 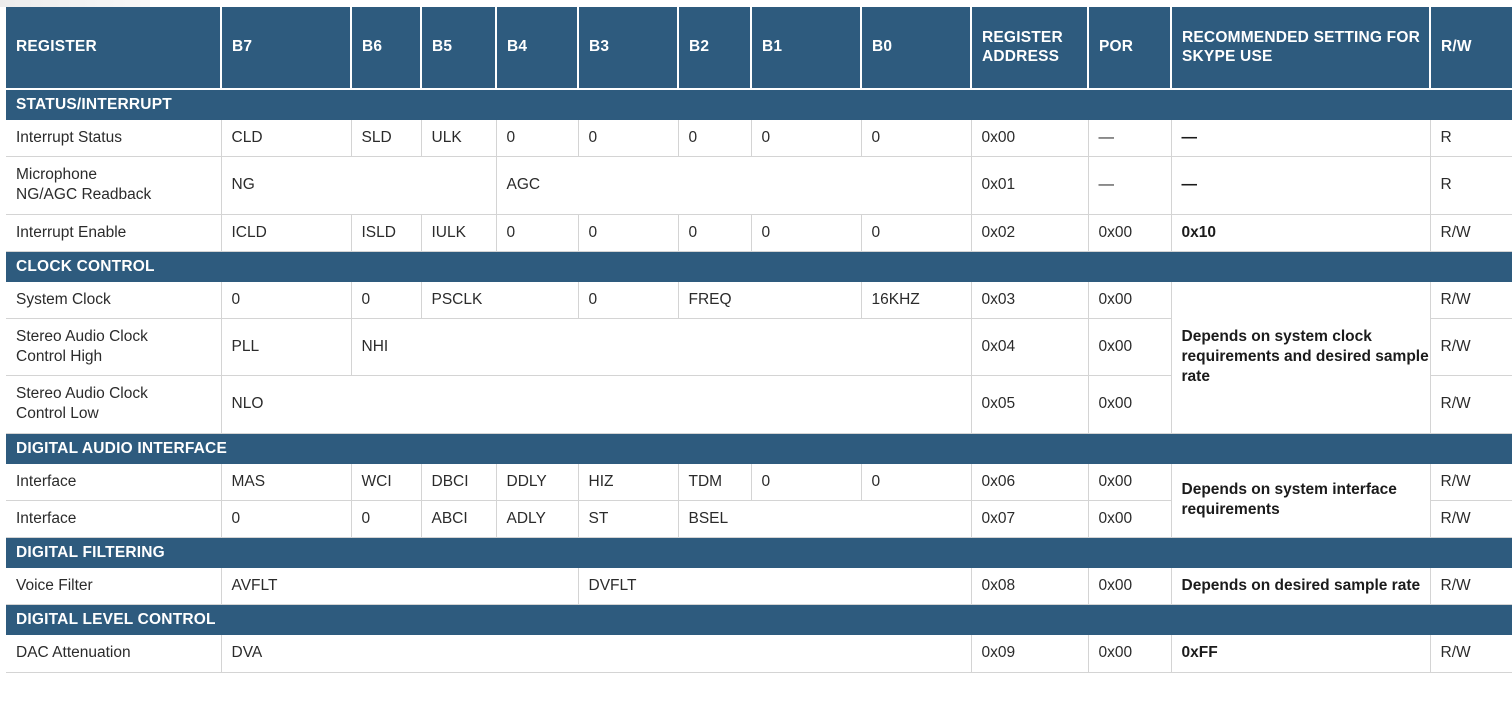 I want to click on bit-cell-b5: ULK, so click(x=459, y=139).